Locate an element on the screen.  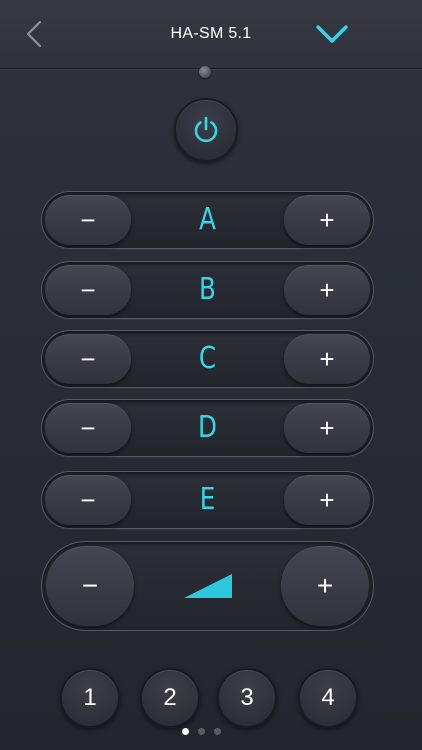
zone-b-label: B is located at coordinates (207, 289).